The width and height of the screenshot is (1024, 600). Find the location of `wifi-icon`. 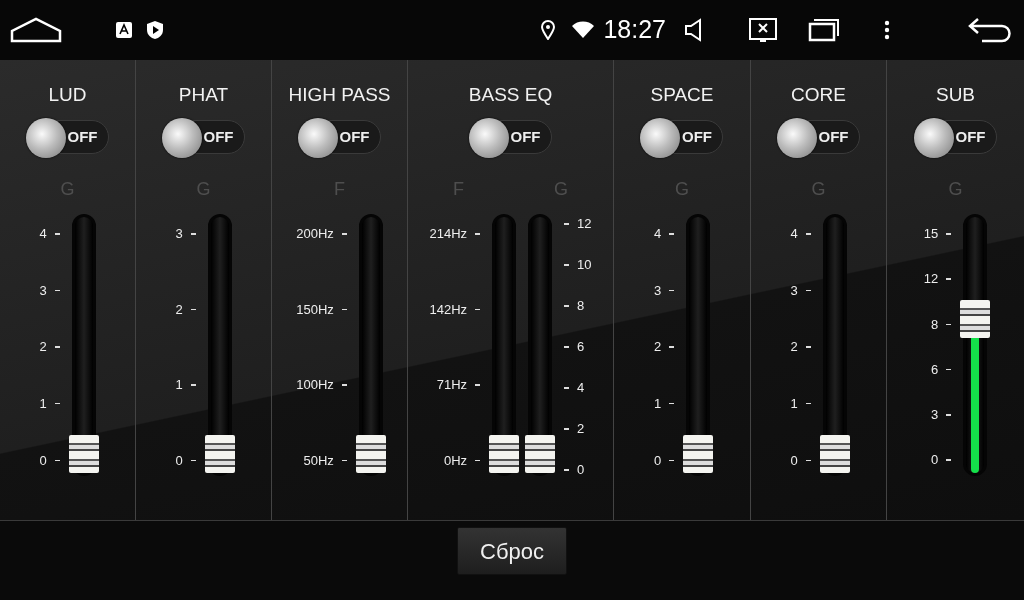

wifi-icon is located at coordinates (583, 30).